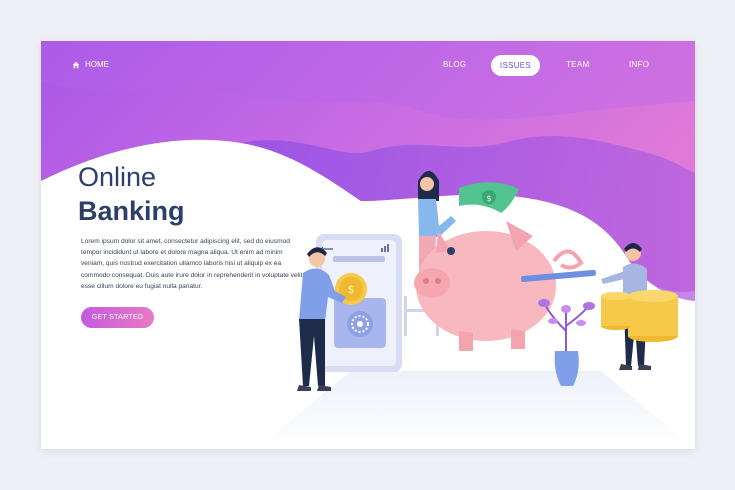  I want to click on coin-stack, so click(639, 316).